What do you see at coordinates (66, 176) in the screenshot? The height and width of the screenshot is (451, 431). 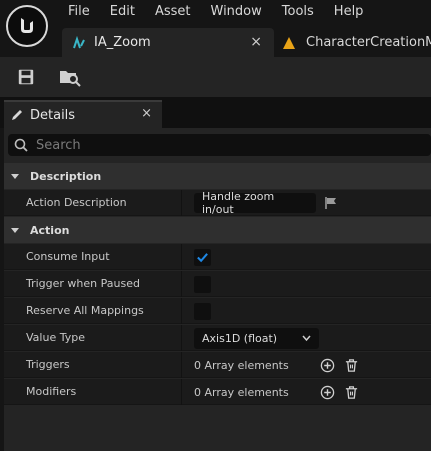 I see `category-label: Description` at bounding box center [66, 176].